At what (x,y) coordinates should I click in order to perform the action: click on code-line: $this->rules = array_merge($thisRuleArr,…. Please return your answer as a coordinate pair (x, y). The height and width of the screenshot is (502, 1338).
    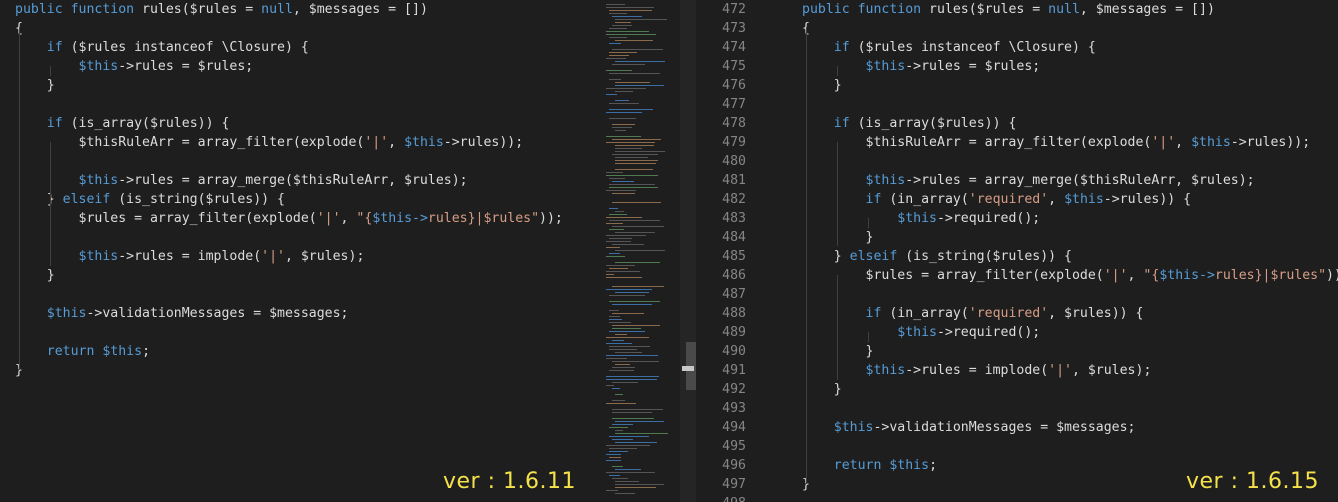
    Looking at the image, I should click on (307, 180).